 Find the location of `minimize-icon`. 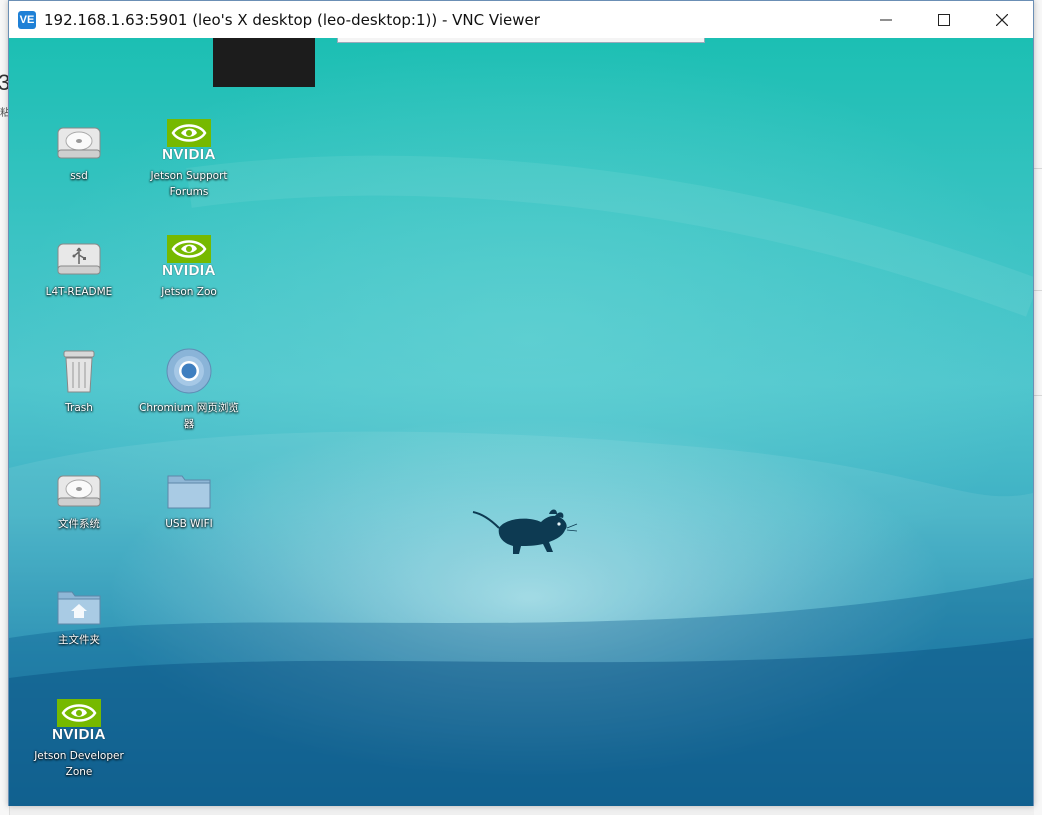

minimize-icon is located at coordinates (886, 19).